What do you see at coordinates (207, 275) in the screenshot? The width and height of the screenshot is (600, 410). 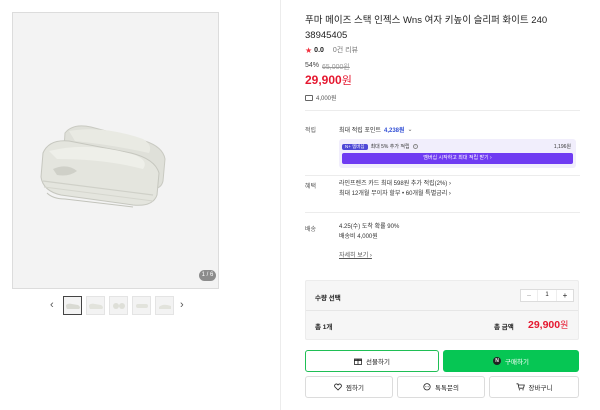 I see `image-counter: 1 / 6` at bounding box center [207, 275].